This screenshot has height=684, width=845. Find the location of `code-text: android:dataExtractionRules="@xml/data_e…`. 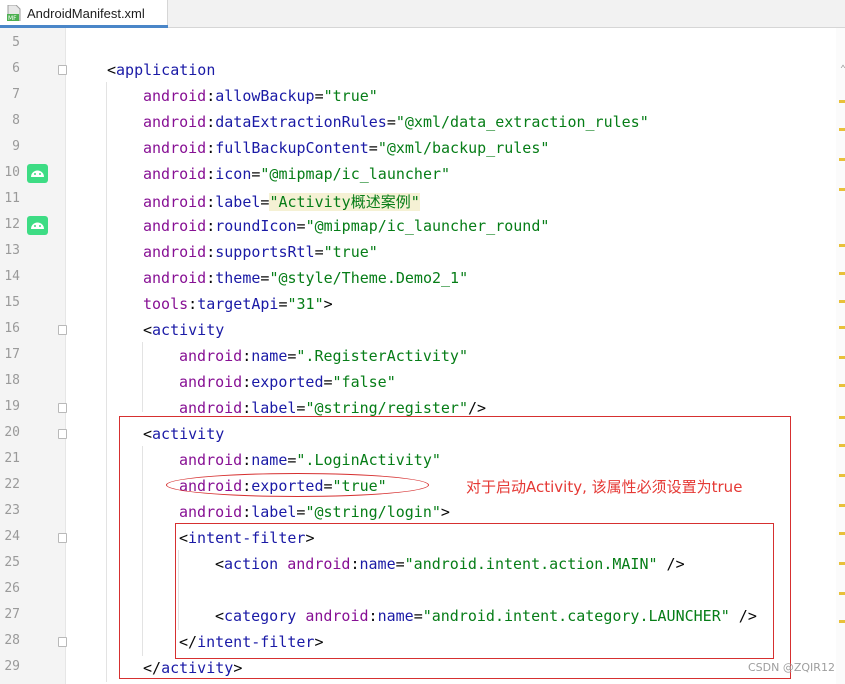

code-text: android:dataExtractionRules="@xml/data_e… is located at coordinates (396, 122).